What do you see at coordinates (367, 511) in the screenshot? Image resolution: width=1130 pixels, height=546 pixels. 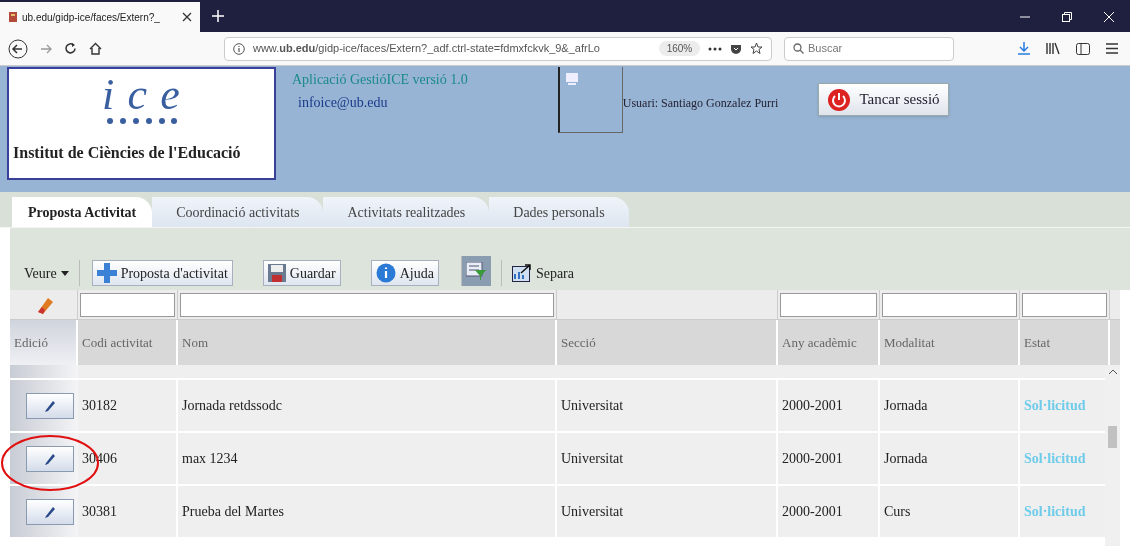 I see `table-cell: Prueba del Martes` at bounding box center [367, 511].